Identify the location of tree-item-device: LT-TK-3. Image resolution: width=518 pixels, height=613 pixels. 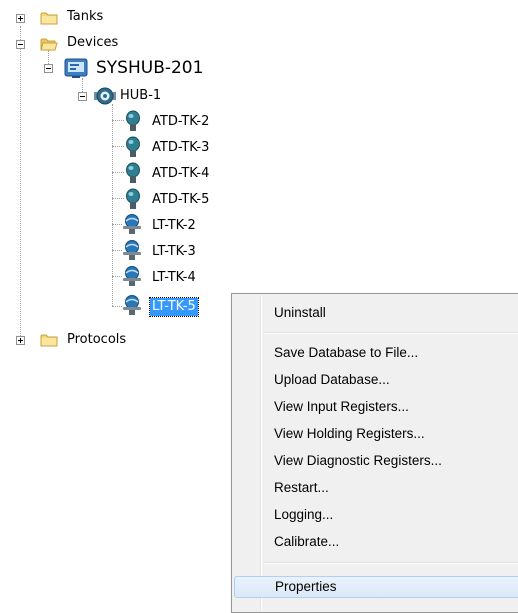
(174, 252).